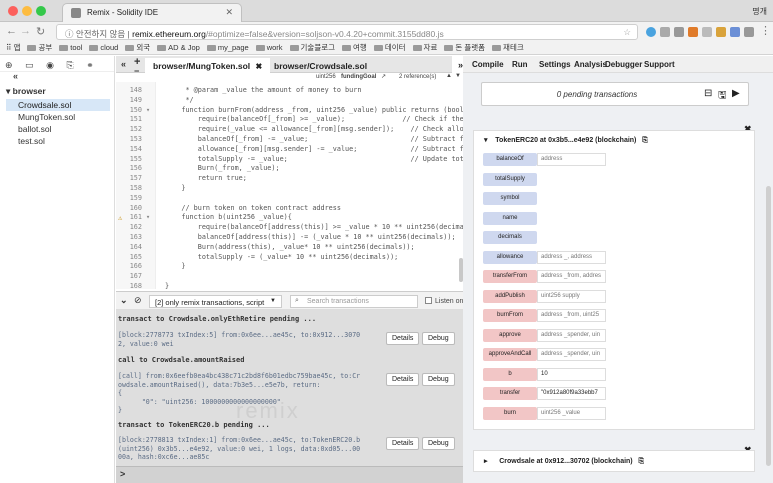  I want to click on function-args-input: address, so click(571, 159).